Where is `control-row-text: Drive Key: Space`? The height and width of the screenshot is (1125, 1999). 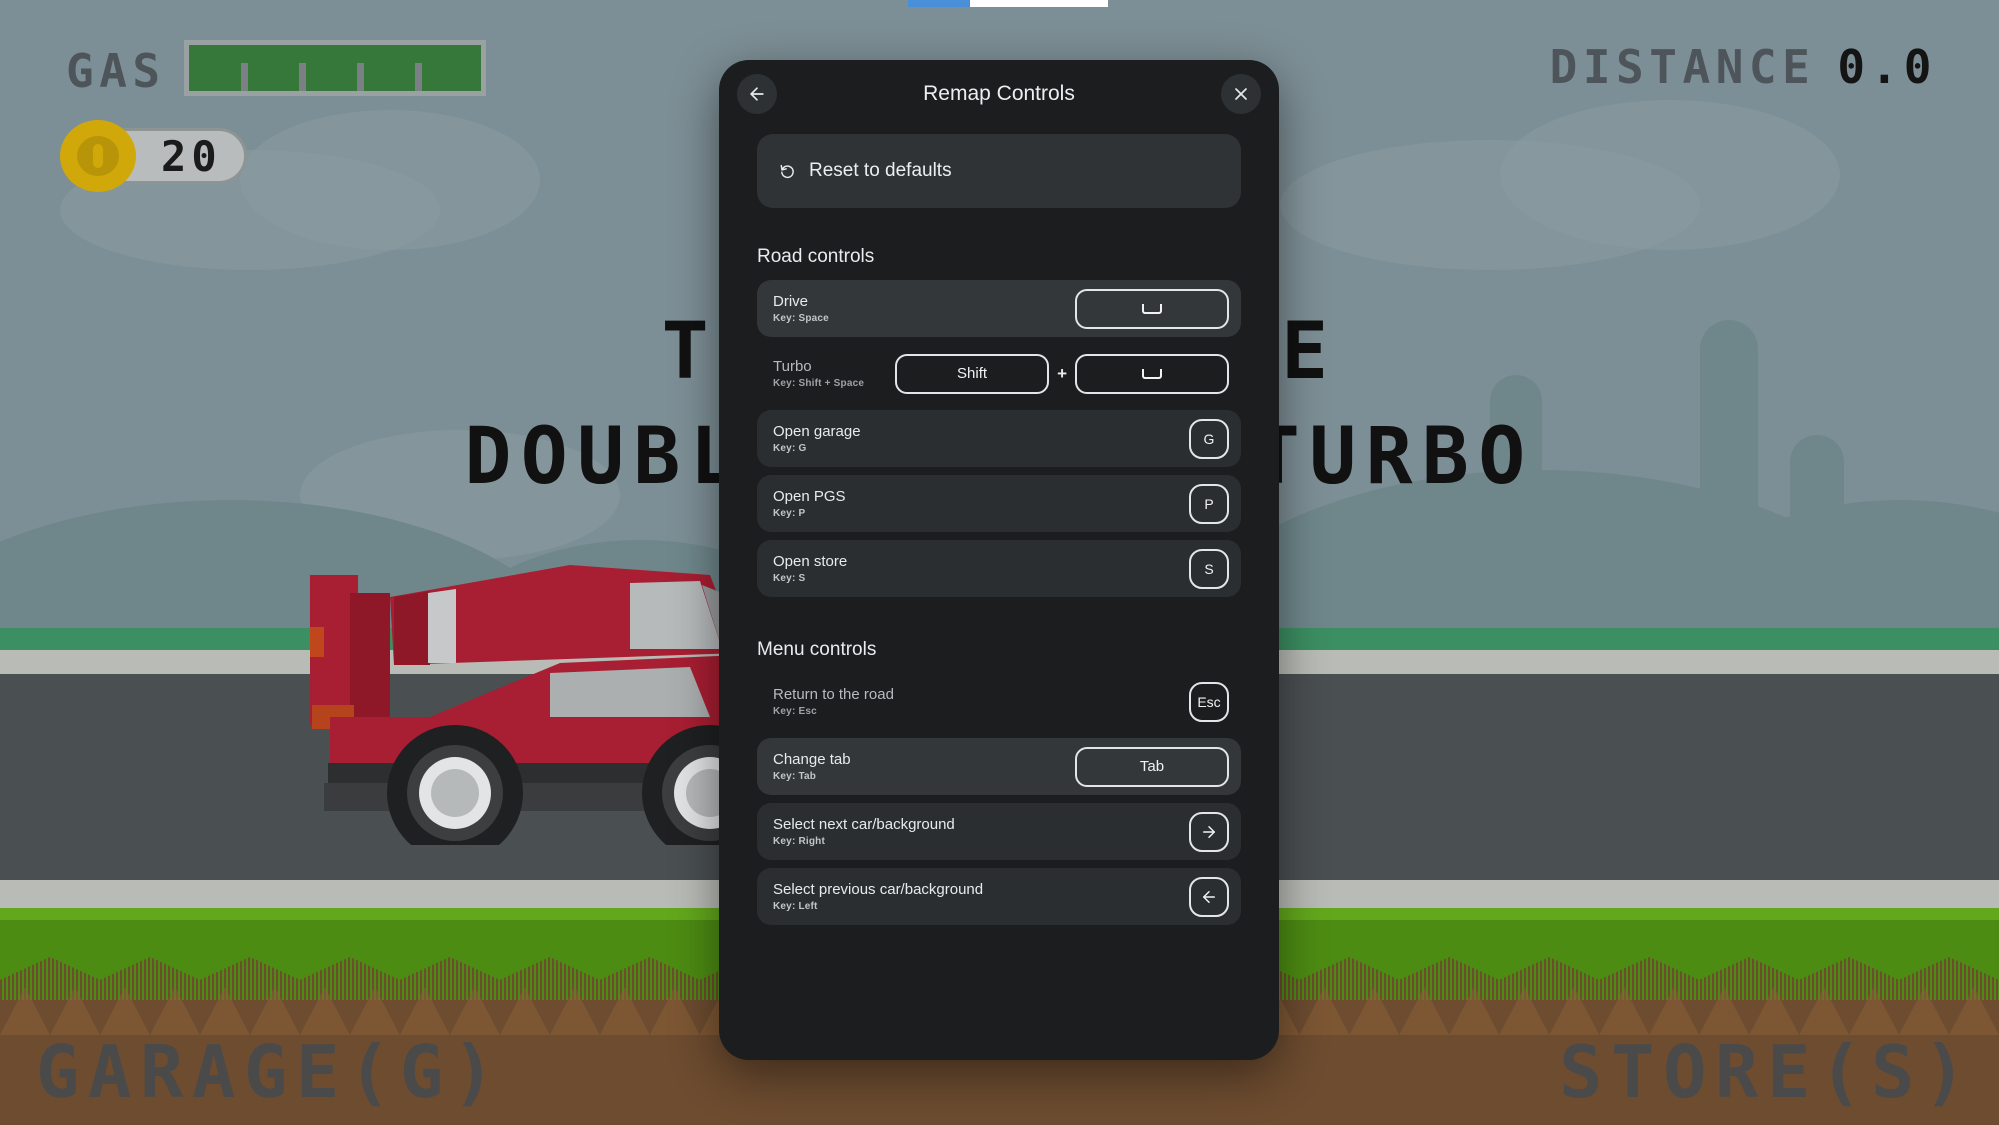
control-row-text: Drive Key: Space is located at coordinates (801, 308).